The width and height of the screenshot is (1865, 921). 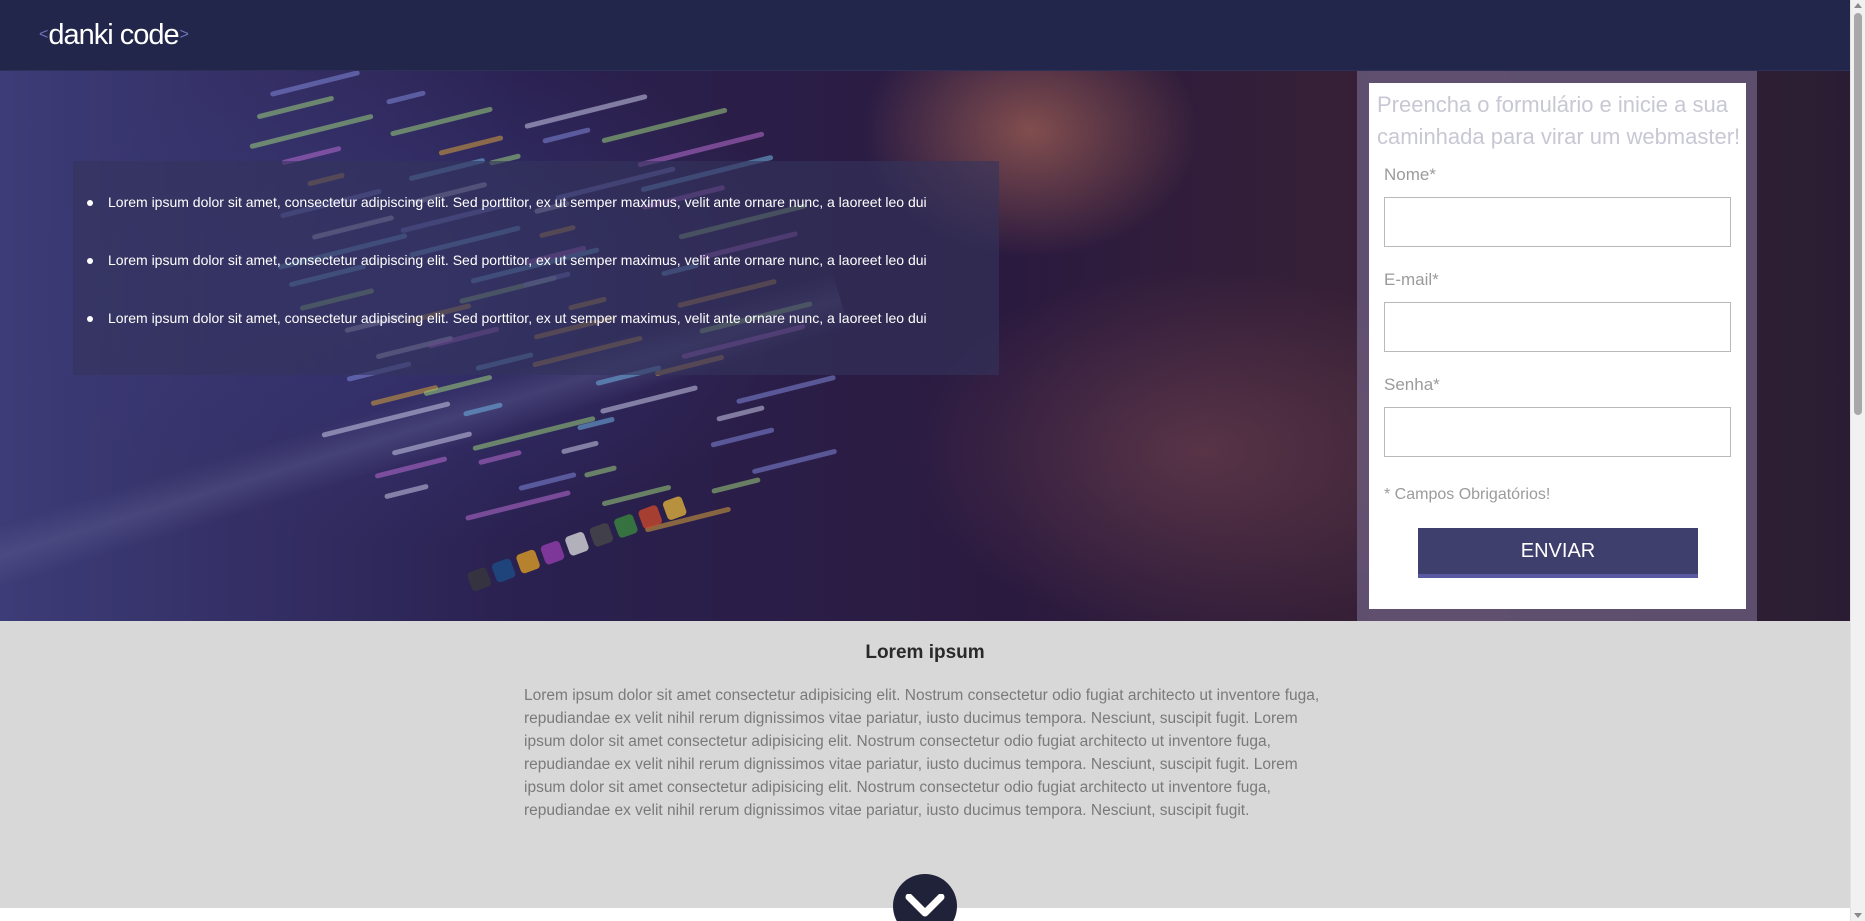 What do you see at coordinates (639, 524) in the screenshot?
I see `hero-background-dock` at bounding box center [639, 524].